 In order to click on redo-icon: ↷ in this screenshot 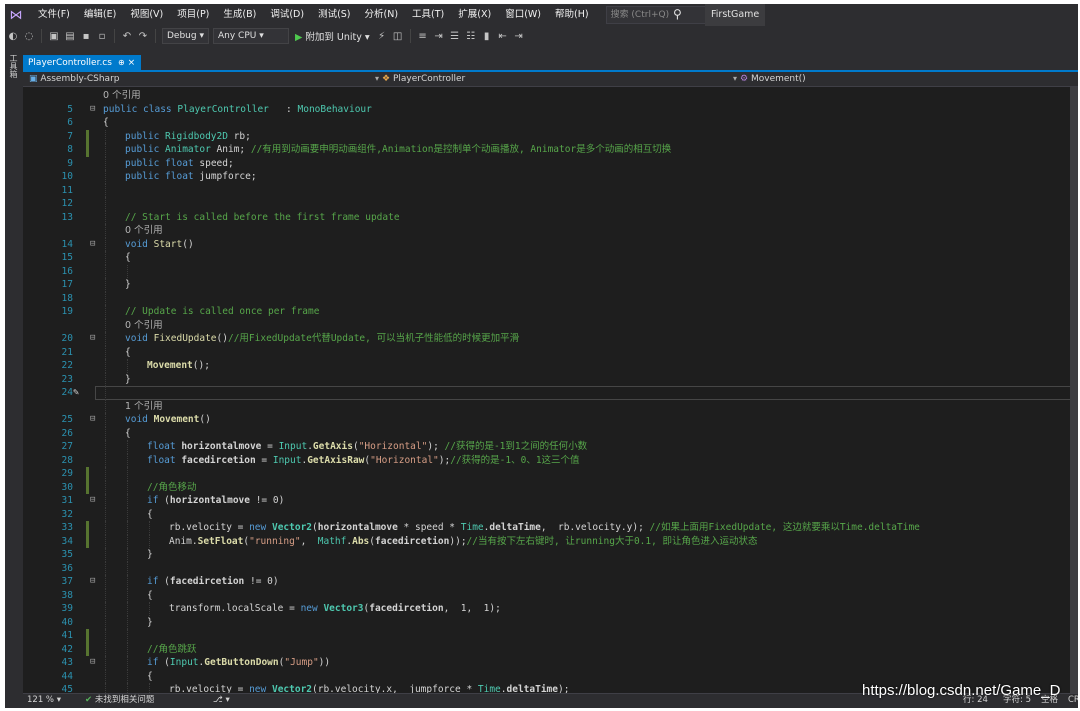, I will do `click(143, 36)`.